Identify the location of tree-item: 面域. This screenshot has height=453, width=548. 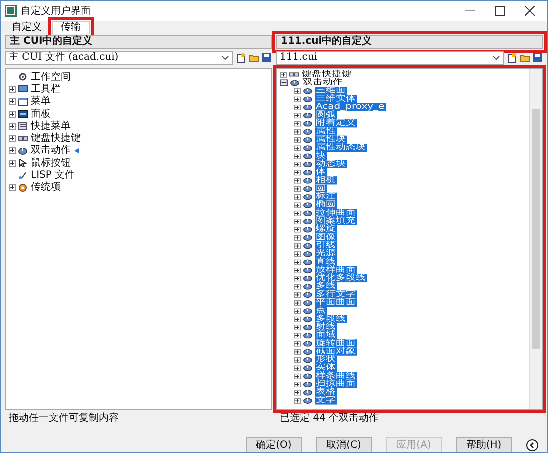
(326, 335).